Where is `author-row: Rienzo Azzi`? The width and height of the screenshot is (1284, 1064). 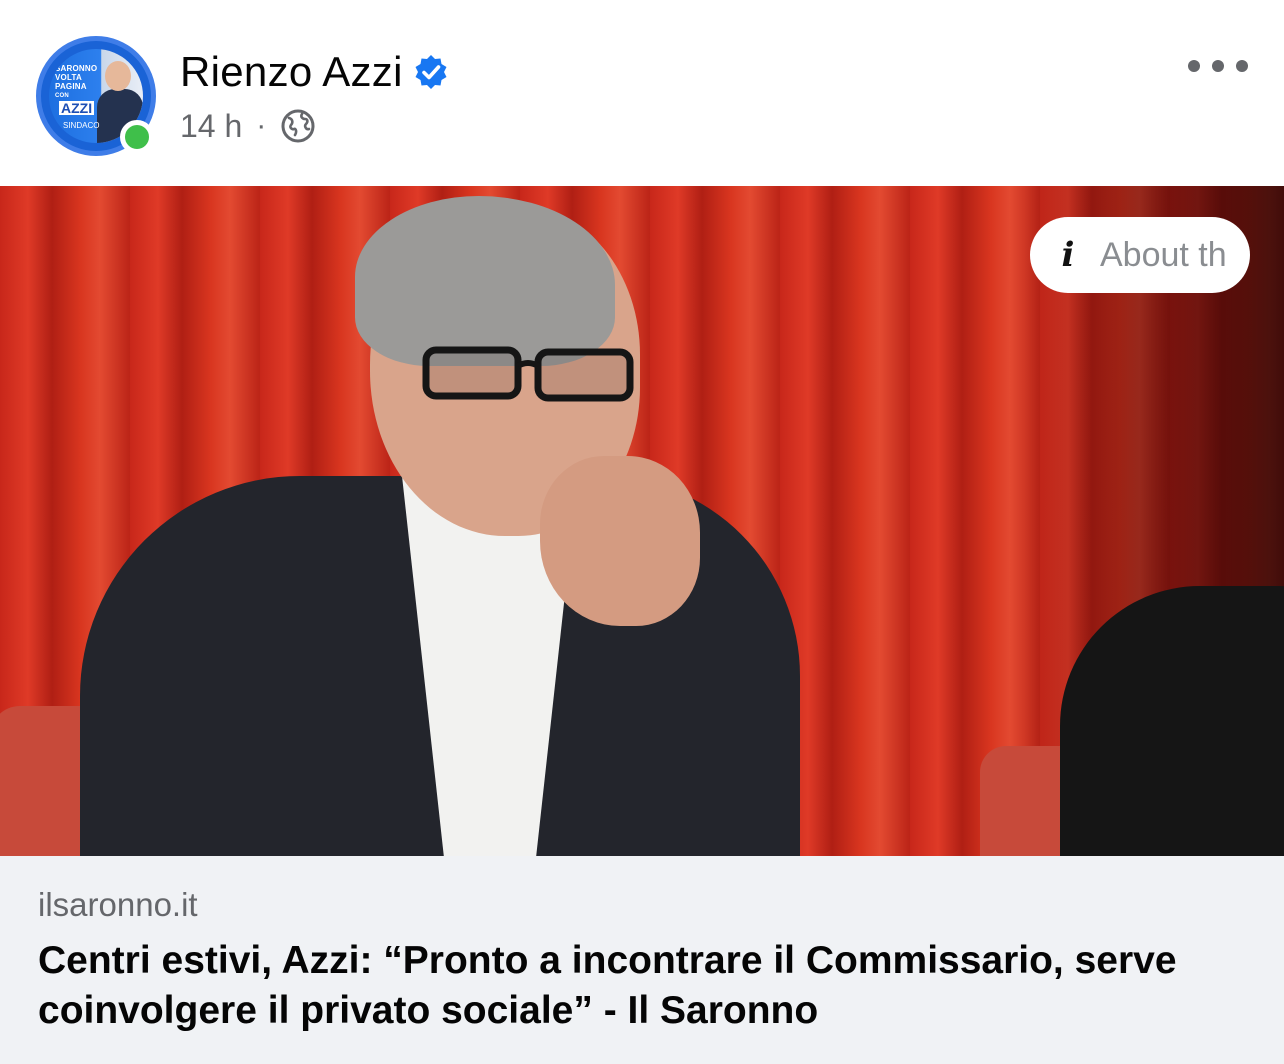 author-row: Rienzo Azzi is located at coordinates (314, 72).